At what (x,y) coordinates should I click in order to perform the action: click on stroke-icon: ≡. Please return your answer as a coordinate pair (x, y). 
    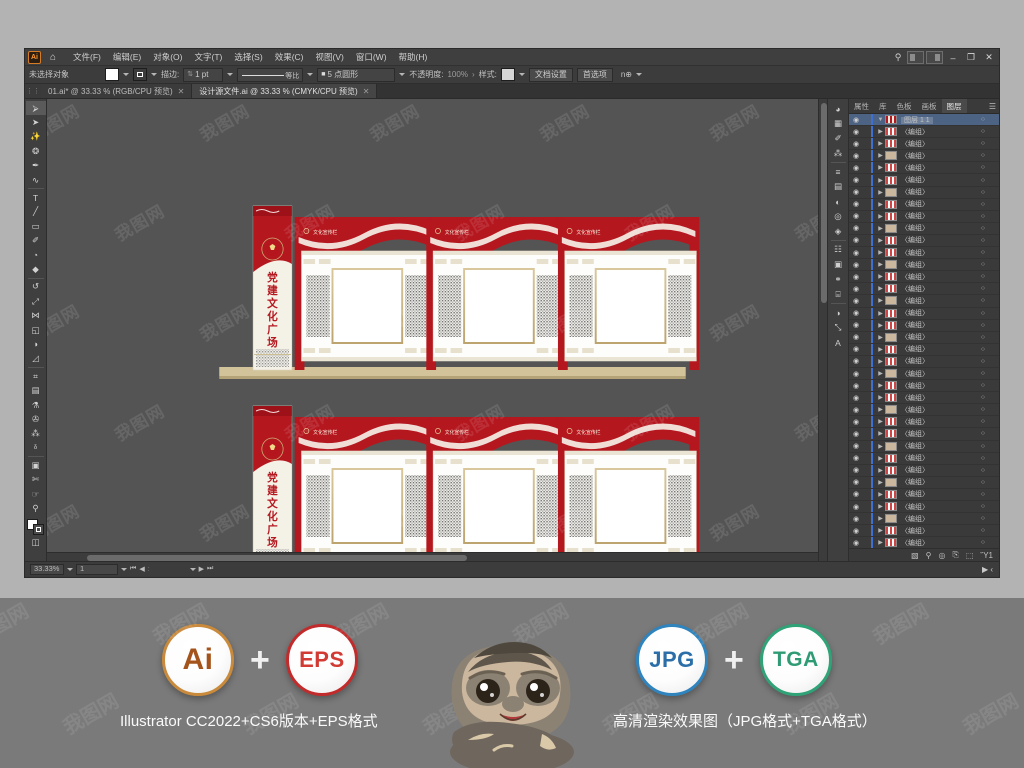
    Looking at the image, I should click on (838, 171).